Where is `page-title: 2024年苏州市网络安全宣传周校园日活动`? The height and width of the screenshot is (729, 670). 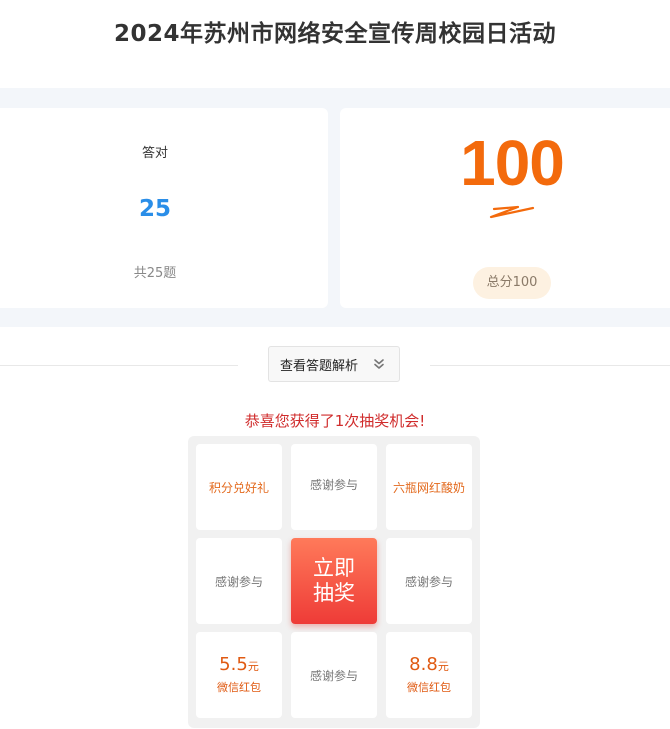
page-title: 2024年苏州市网络安全宣传周校园日活动 is located at coordinates (334, 34).